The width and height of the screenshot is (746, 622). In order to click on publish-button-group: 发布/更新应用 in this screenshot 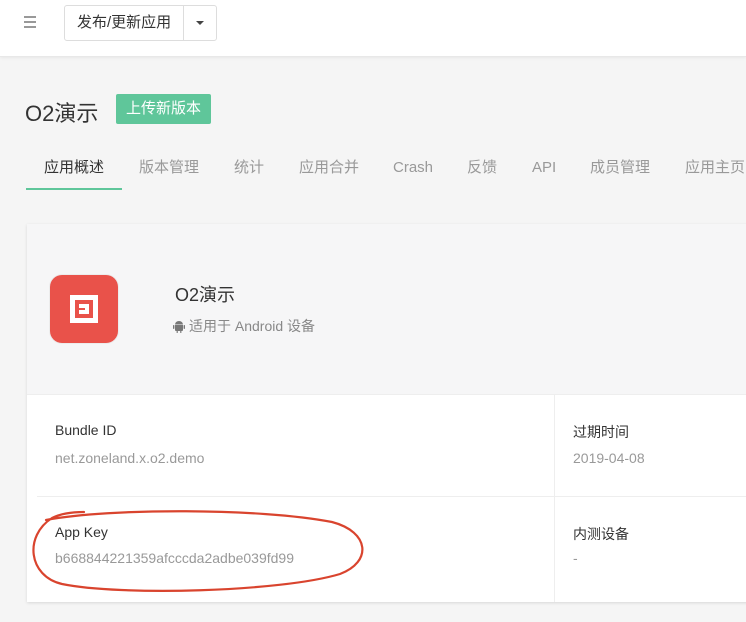, I will do `click(141, 23)`.